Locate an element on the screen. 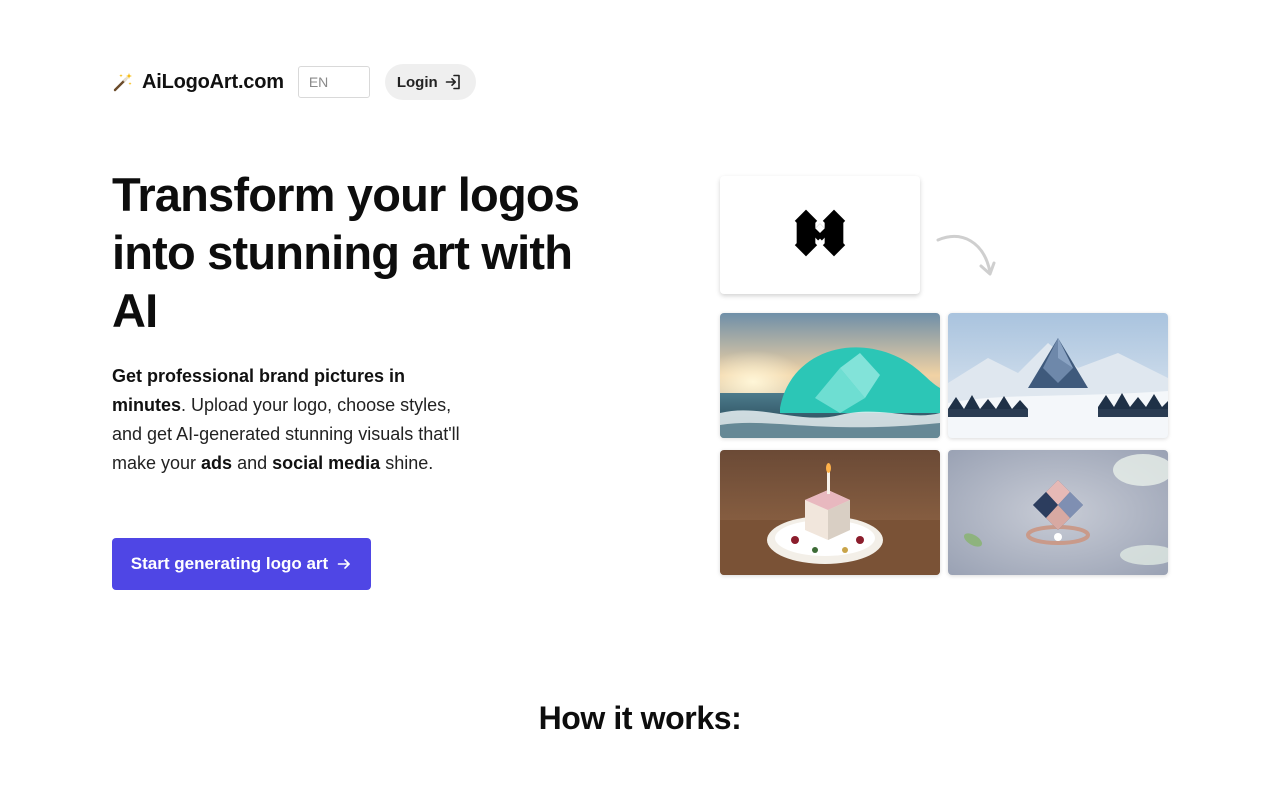 This screenshot has height=800, width=1280. language-select: EN is located at coordinates (333, 82).